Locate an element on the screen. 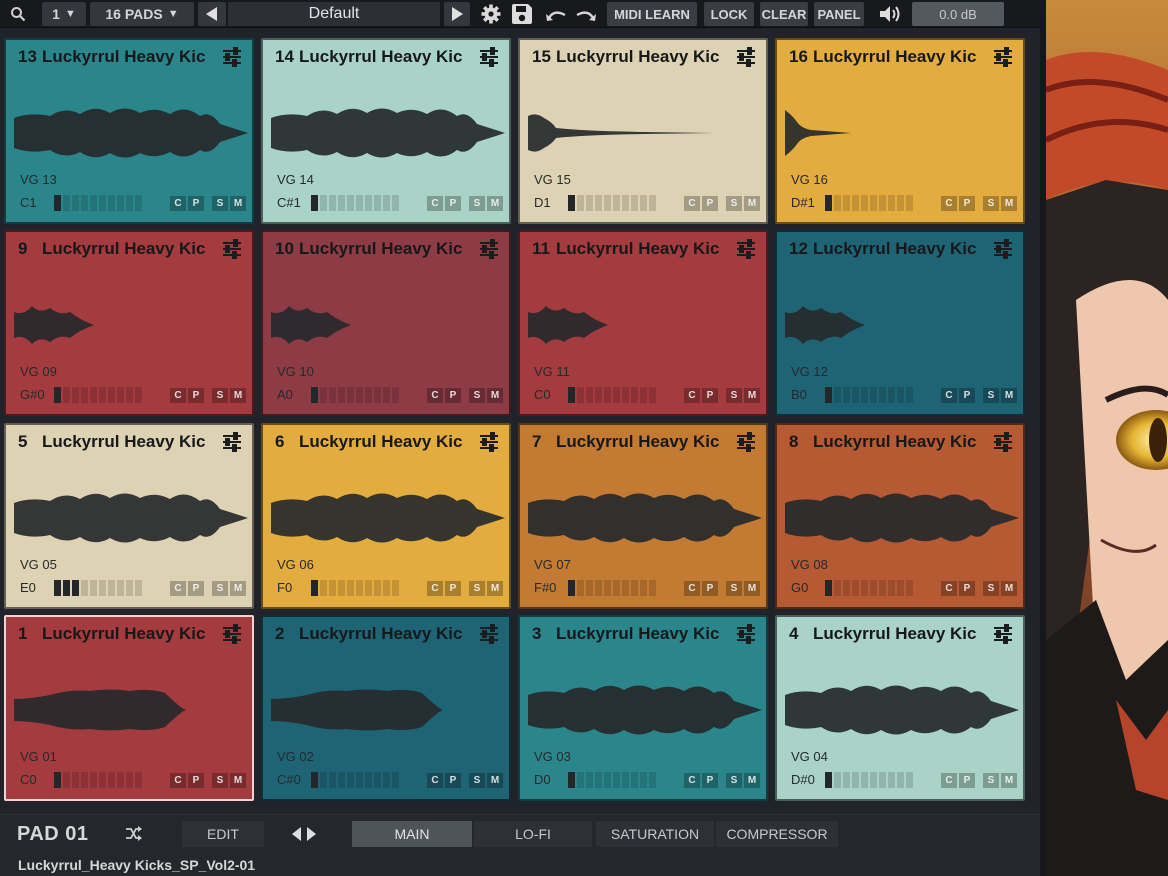  lock-button: LOCK is located at coordinates (729, 14).